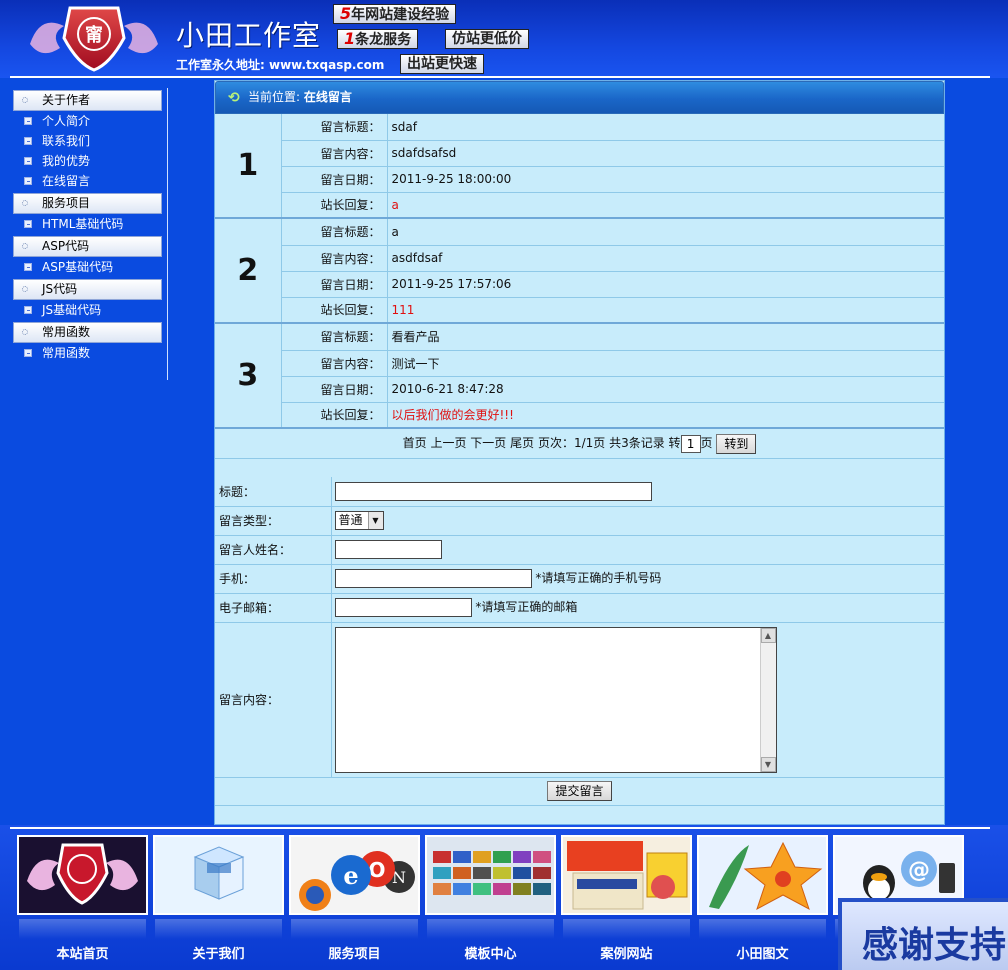  Describe the element at coordinates (768, 764) in the screenshot. I see `scroll-down-icon: ▼` at that location.